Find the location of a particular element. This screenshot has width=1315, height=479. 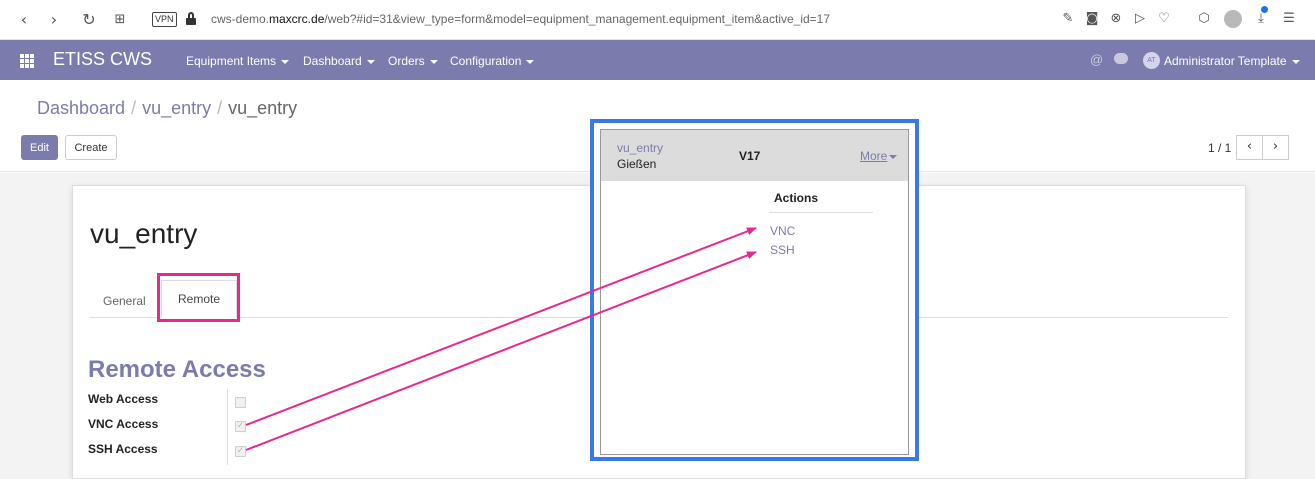

chat-icon is located at coordinates (1121, 58).